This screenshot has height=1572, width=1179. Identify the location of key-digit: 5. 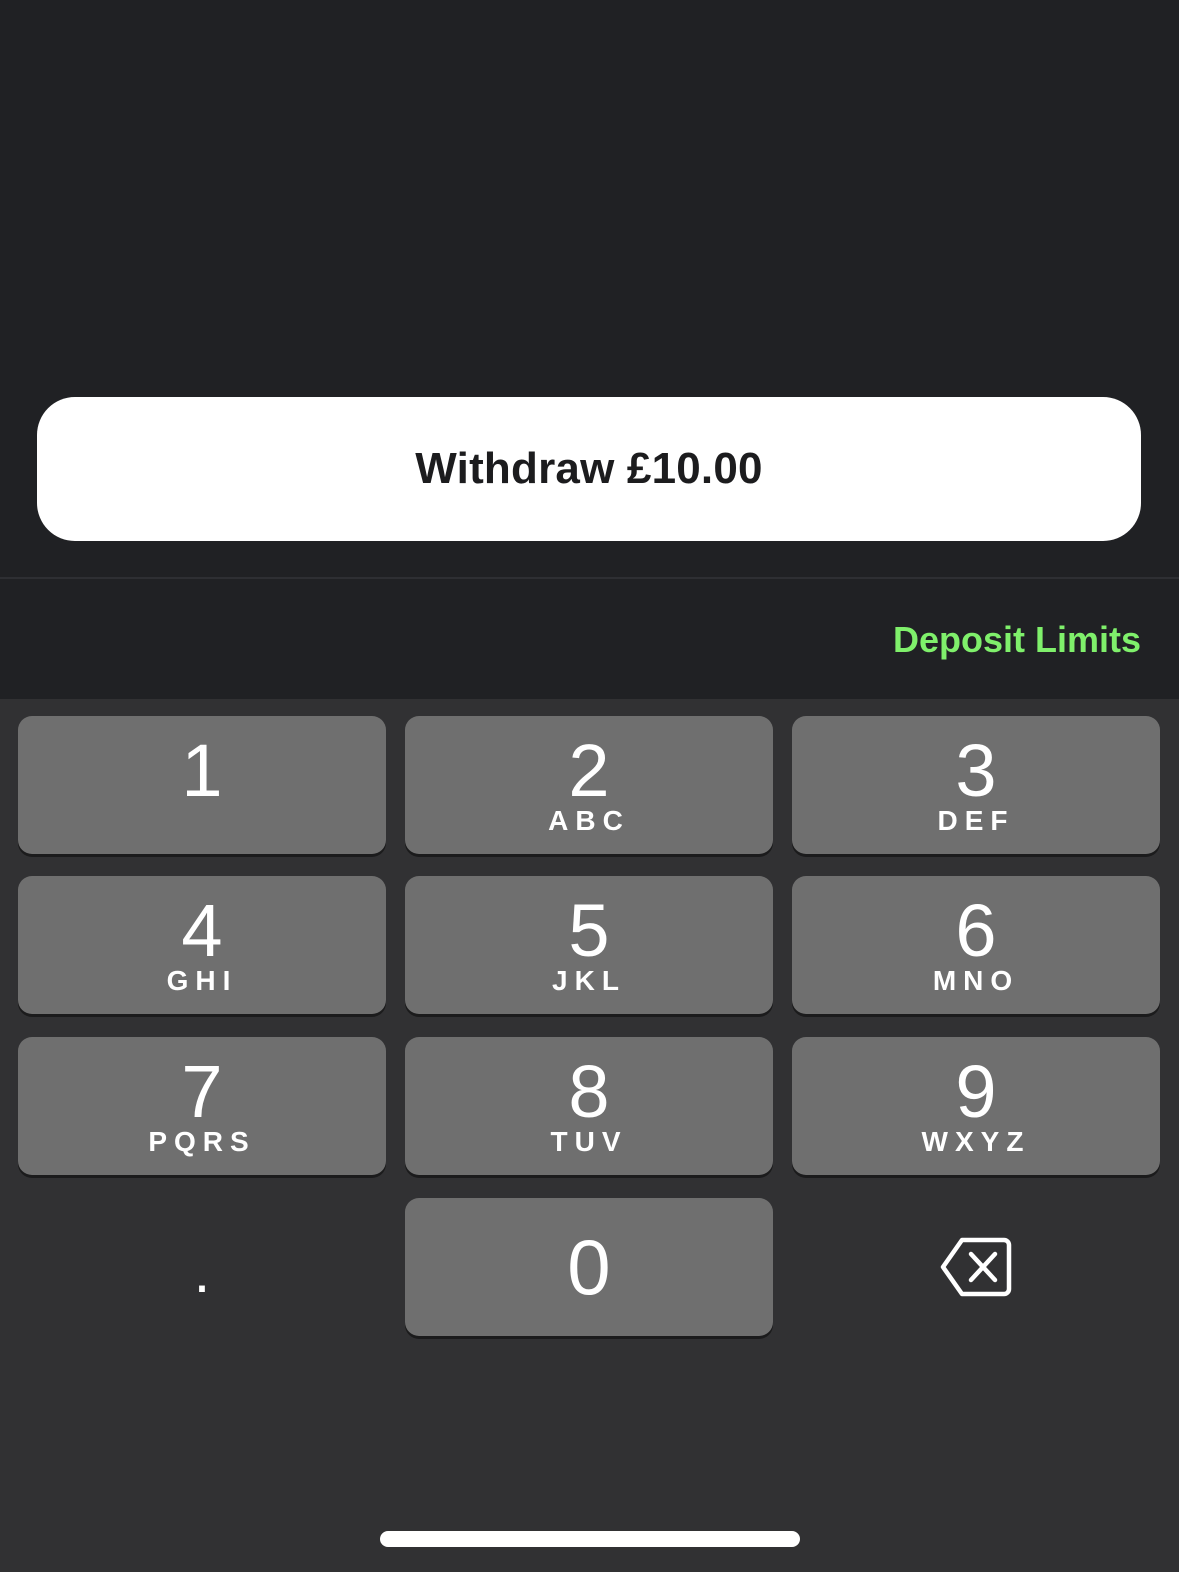
(589, 930).